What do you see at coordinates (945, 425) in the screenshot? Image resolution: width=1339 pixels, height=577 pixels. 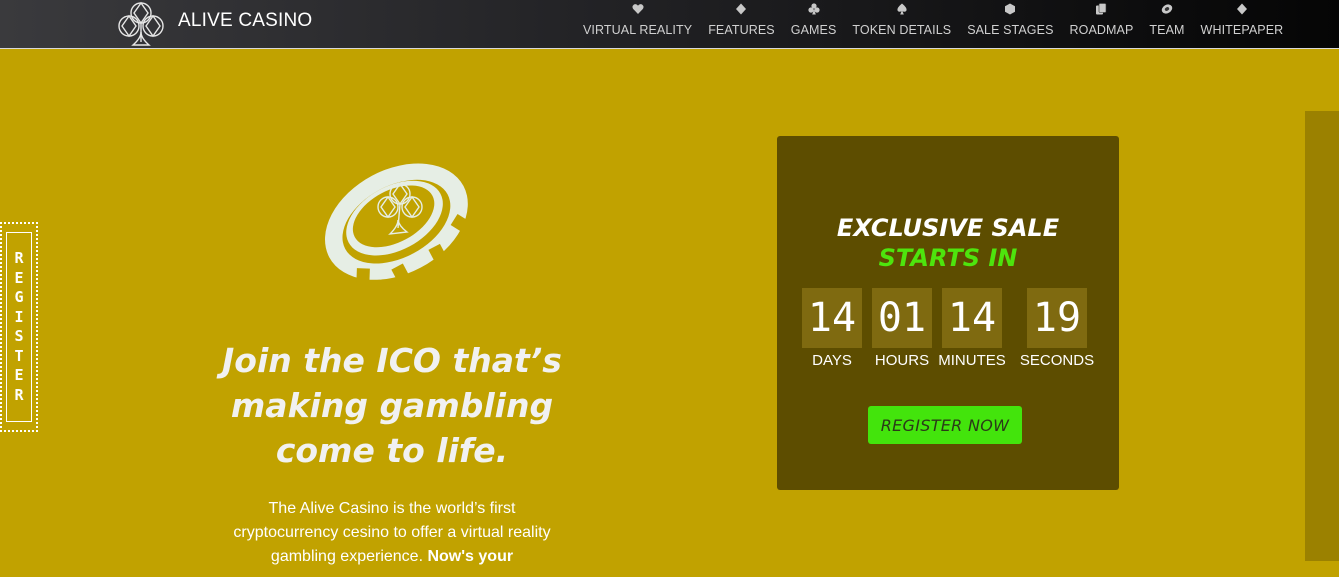 I see `register-now-button: REGISTER NOW` at bounding box center [945, 425].